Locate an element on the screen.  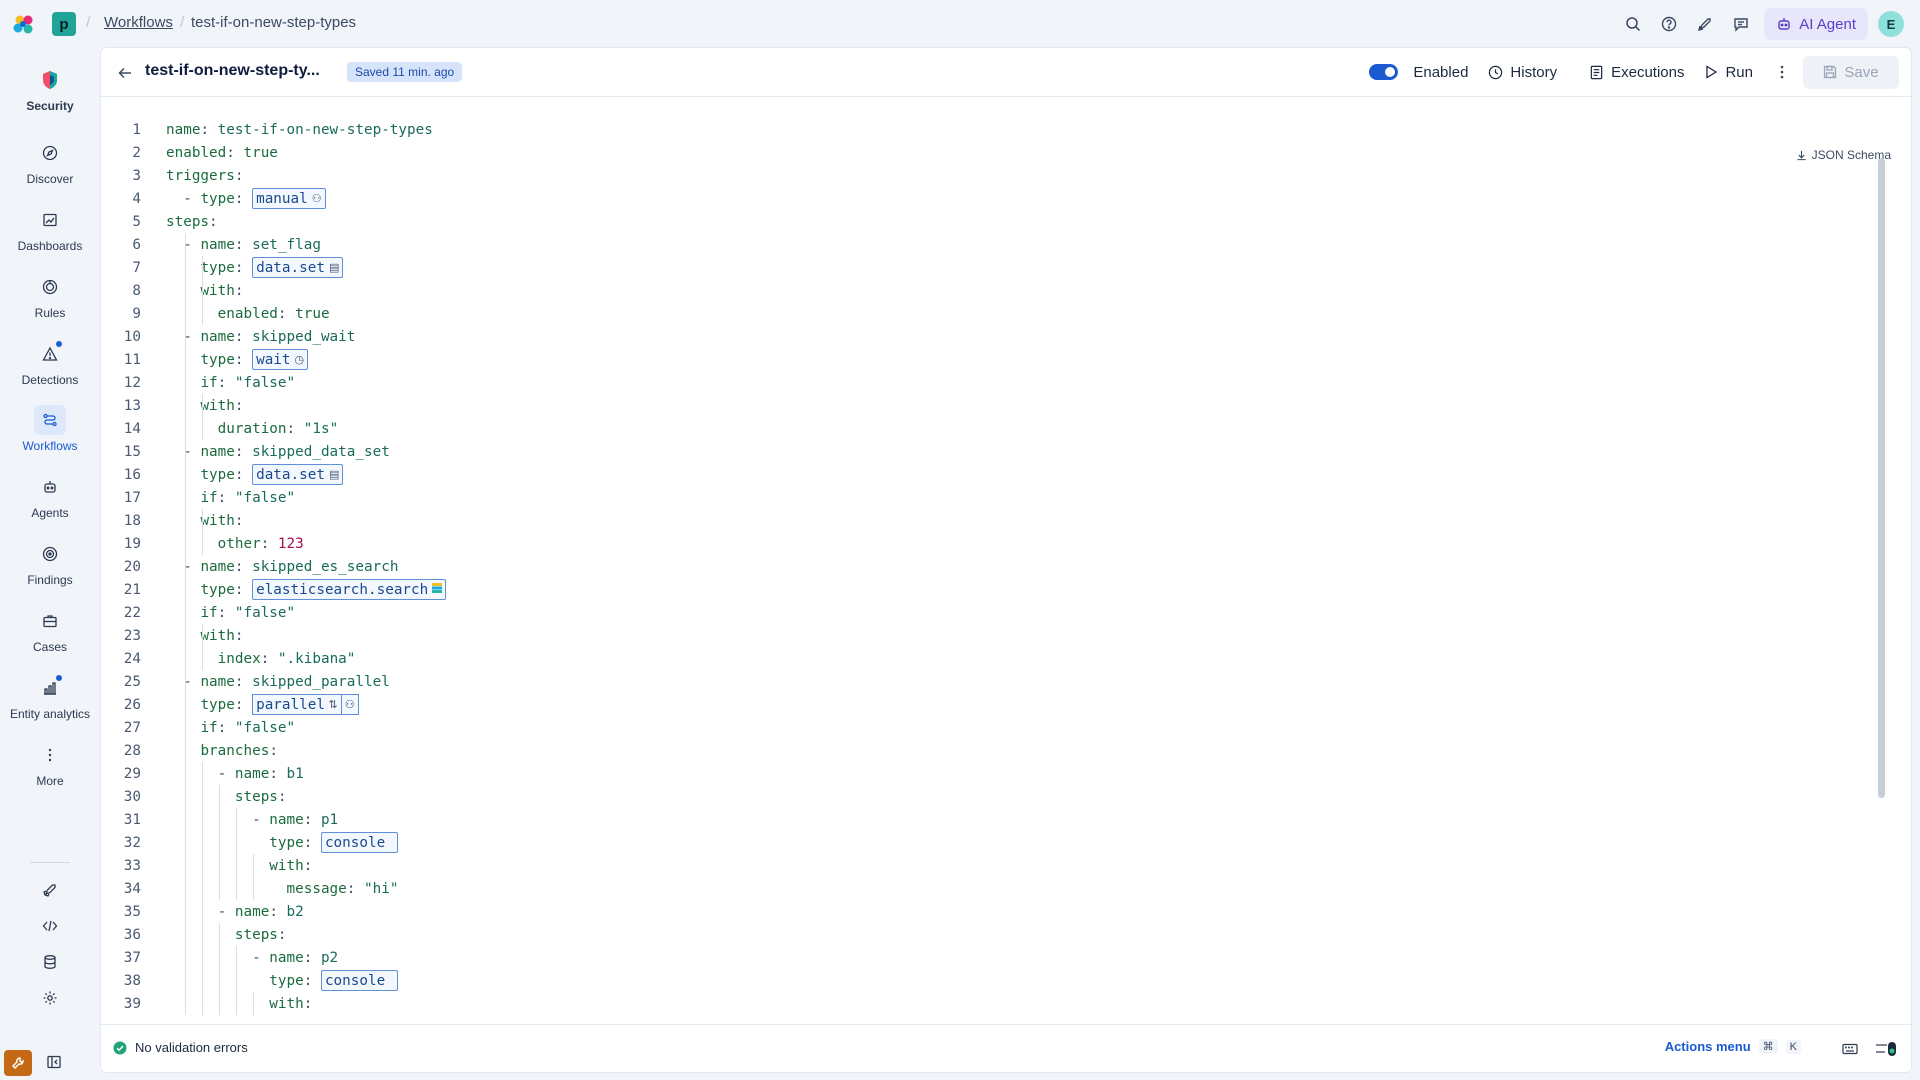
actions-menu-link: Actions menu is located at coordinates (1708, 1046).